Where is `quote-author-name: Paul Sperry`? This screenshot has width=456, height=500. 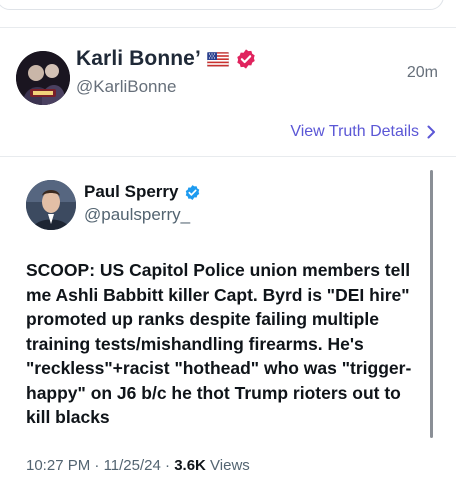
quote-author-name: Paul Sperry is located at coordinates (131, 192).